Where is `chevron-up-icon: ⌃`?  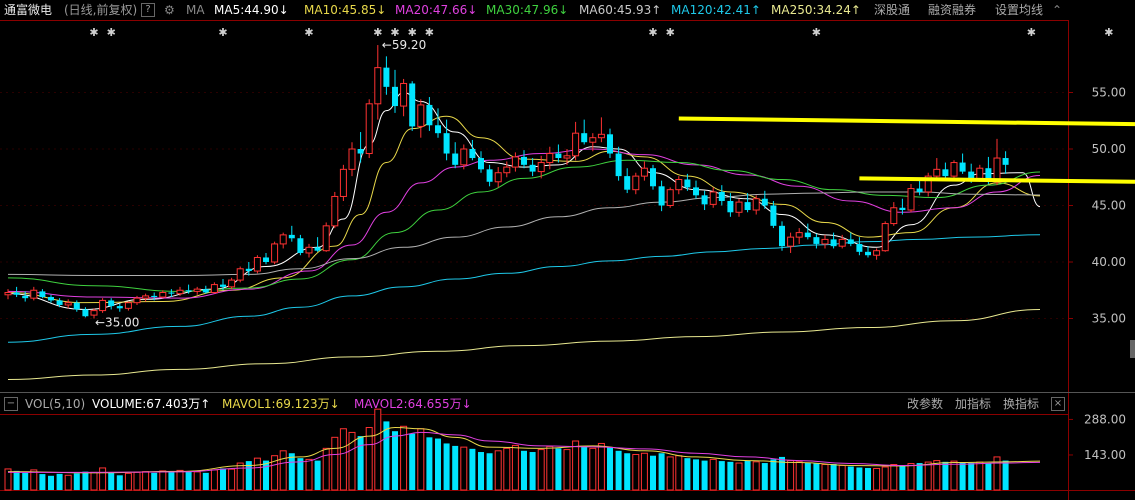
chevron-up-icon: ⌃ is located at coordinates (1057, 10).